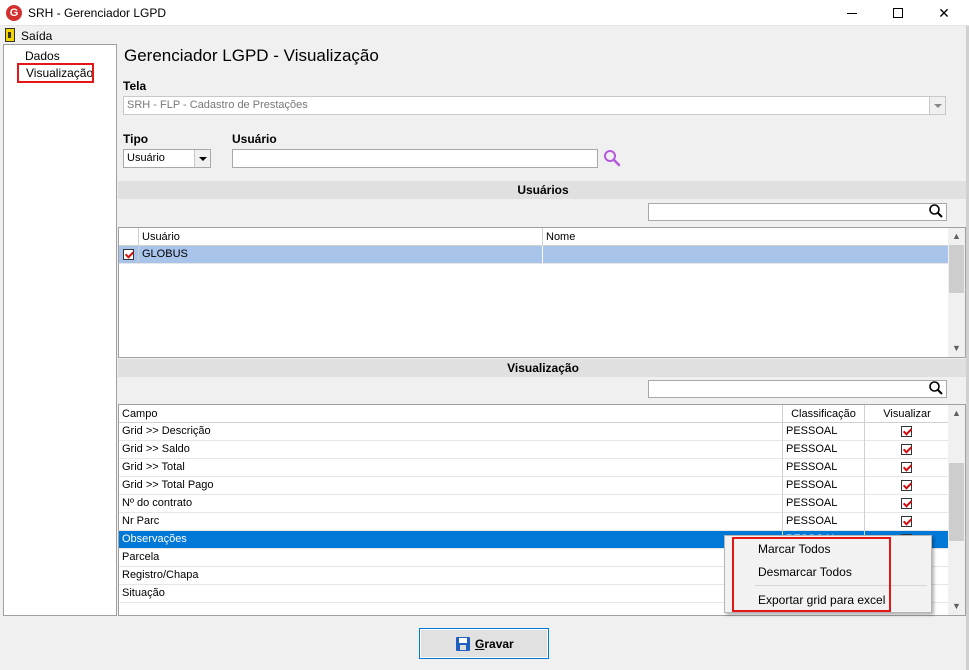 The width and height of the screenshot is (969, 670). I want to click on tela-label: Tela, so click(135, 86).